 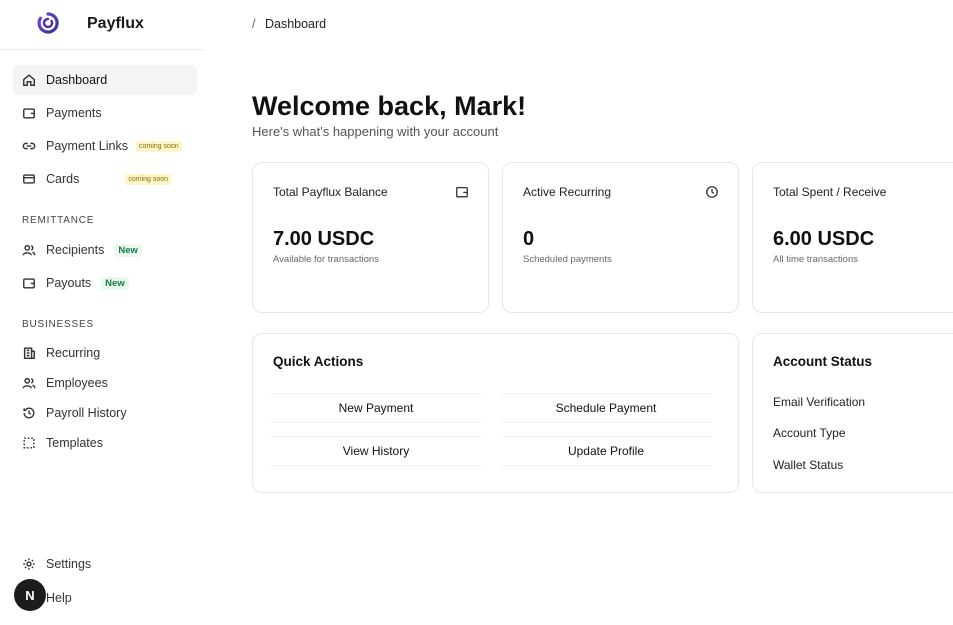 What do you see at coordinates (63, 179) in the screenshot?
I see `sidebar-item-label: Cards` at bounding box center [63, 179].